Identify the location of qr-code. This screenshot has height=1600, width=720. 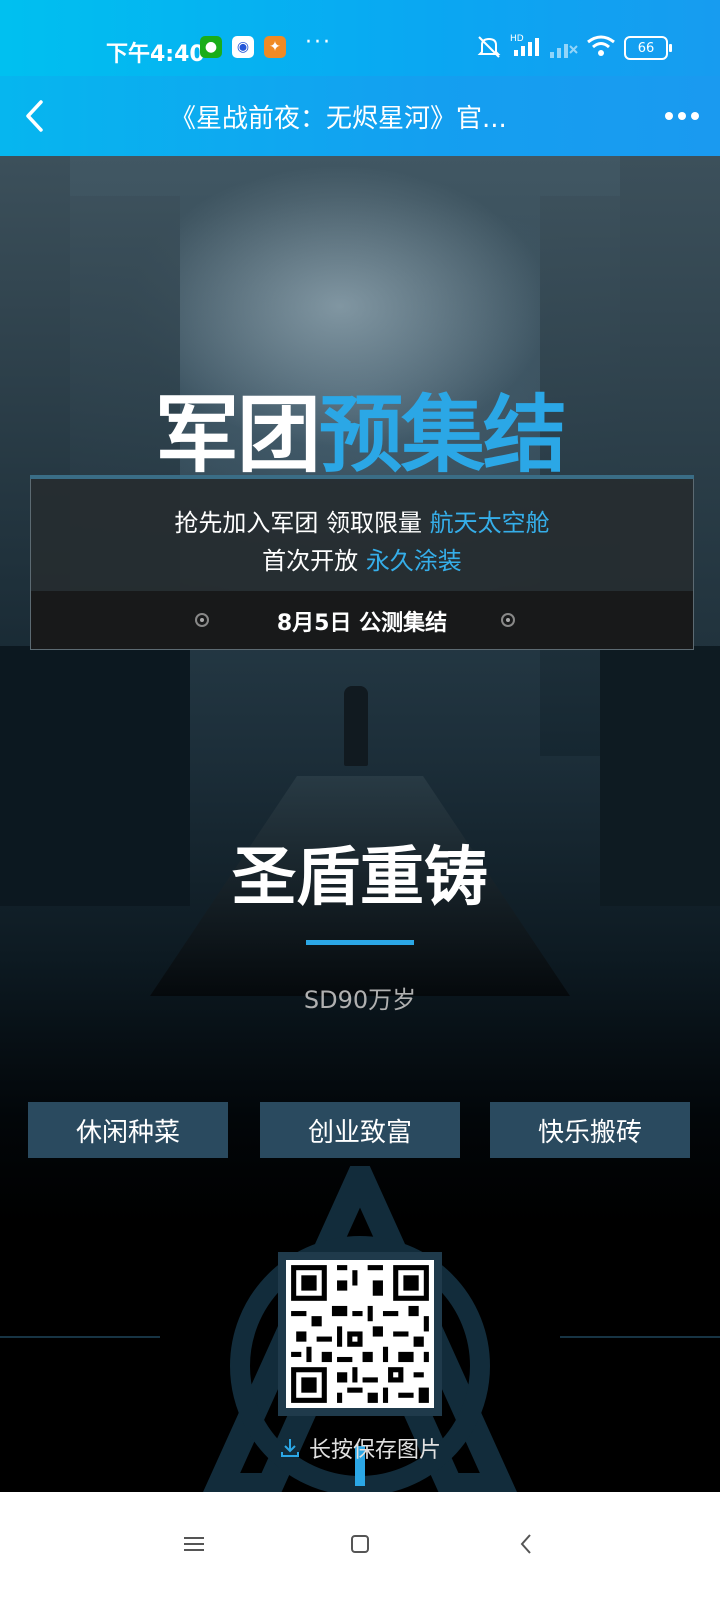
(360, 1334).